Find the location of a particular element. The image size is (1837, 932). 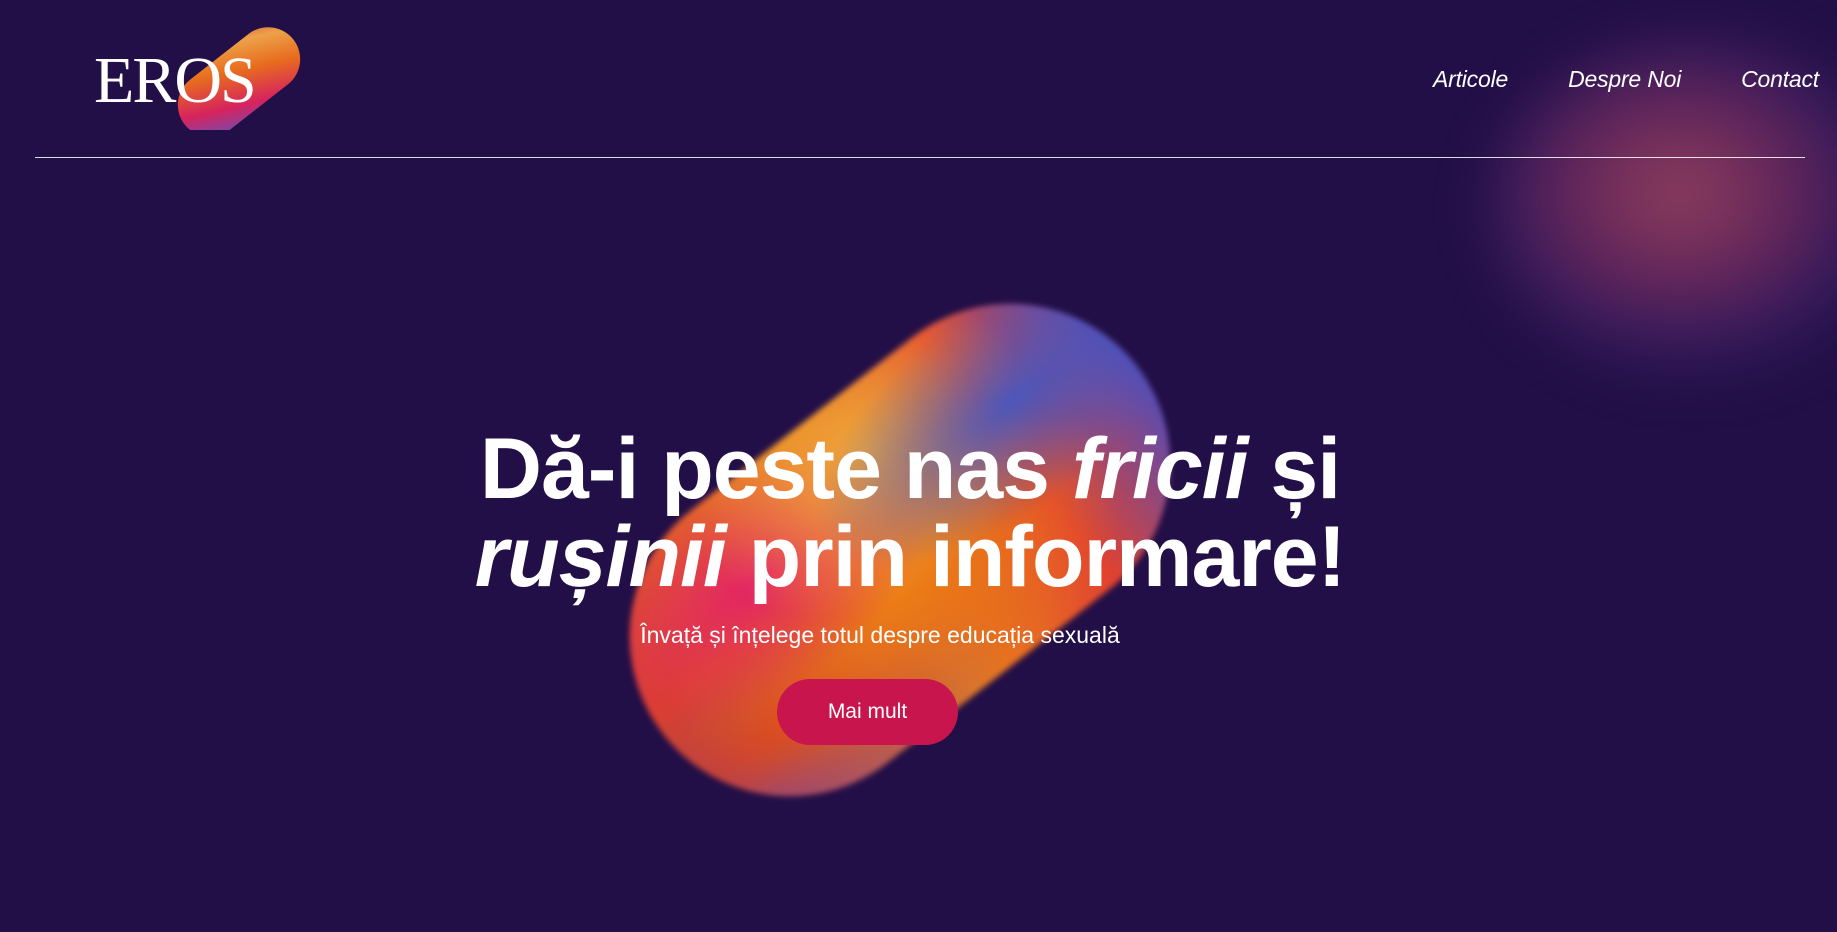

headline-italic-fricii: fricii is located at coordinates (1160, 469).